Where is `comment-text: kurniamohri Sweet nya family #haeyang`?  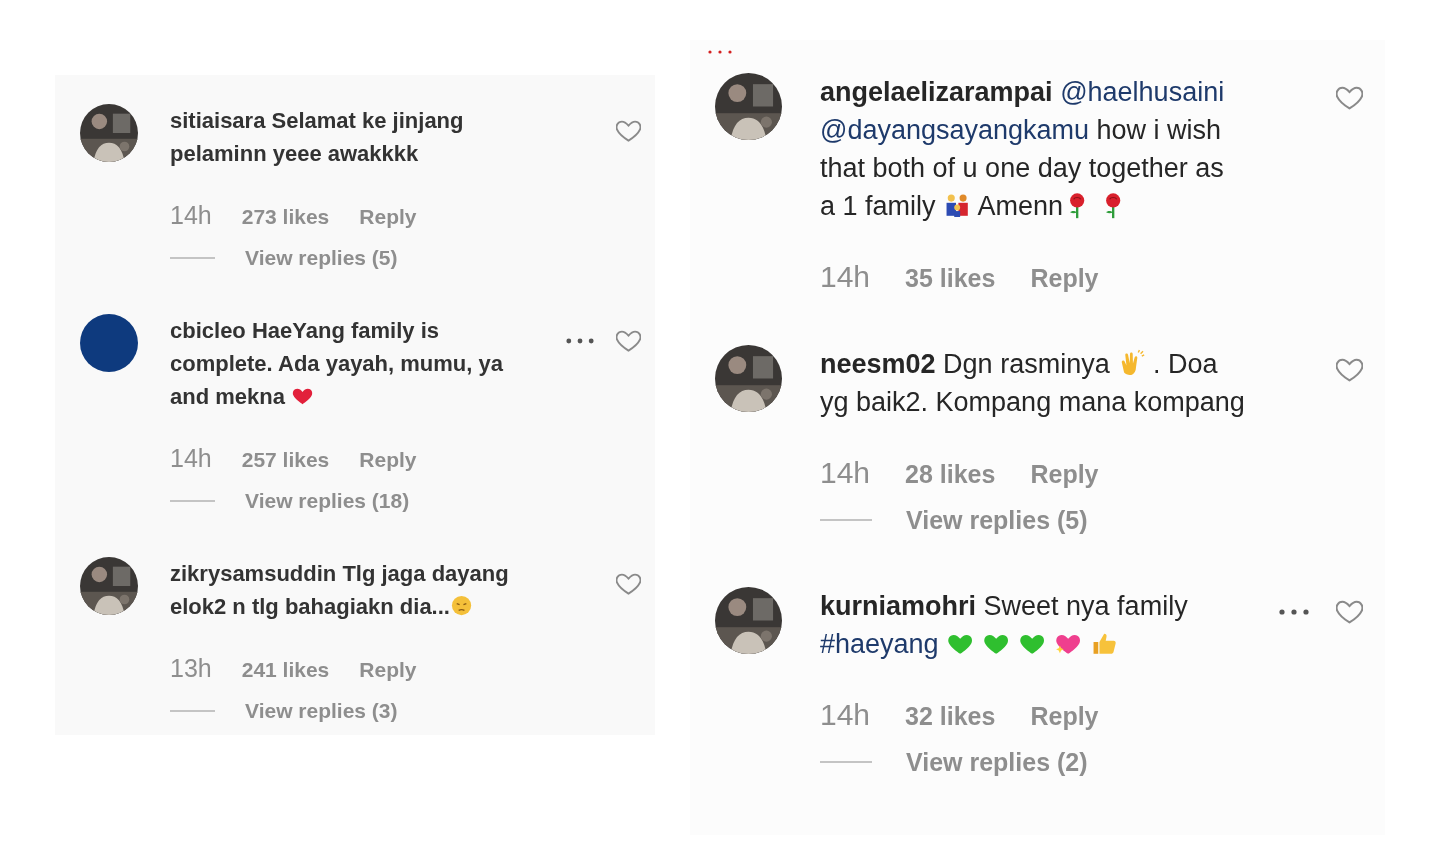
comment-text: kurniamohri Sweet nya family #haeyang is located at coordinates (1004, 625).